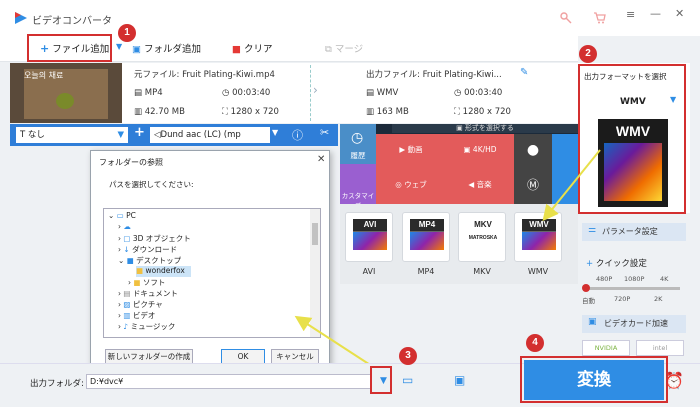  Describe the element at coordinates (427, 225) in the screenshot. I see `format-mp4-code: MP4` at that location.